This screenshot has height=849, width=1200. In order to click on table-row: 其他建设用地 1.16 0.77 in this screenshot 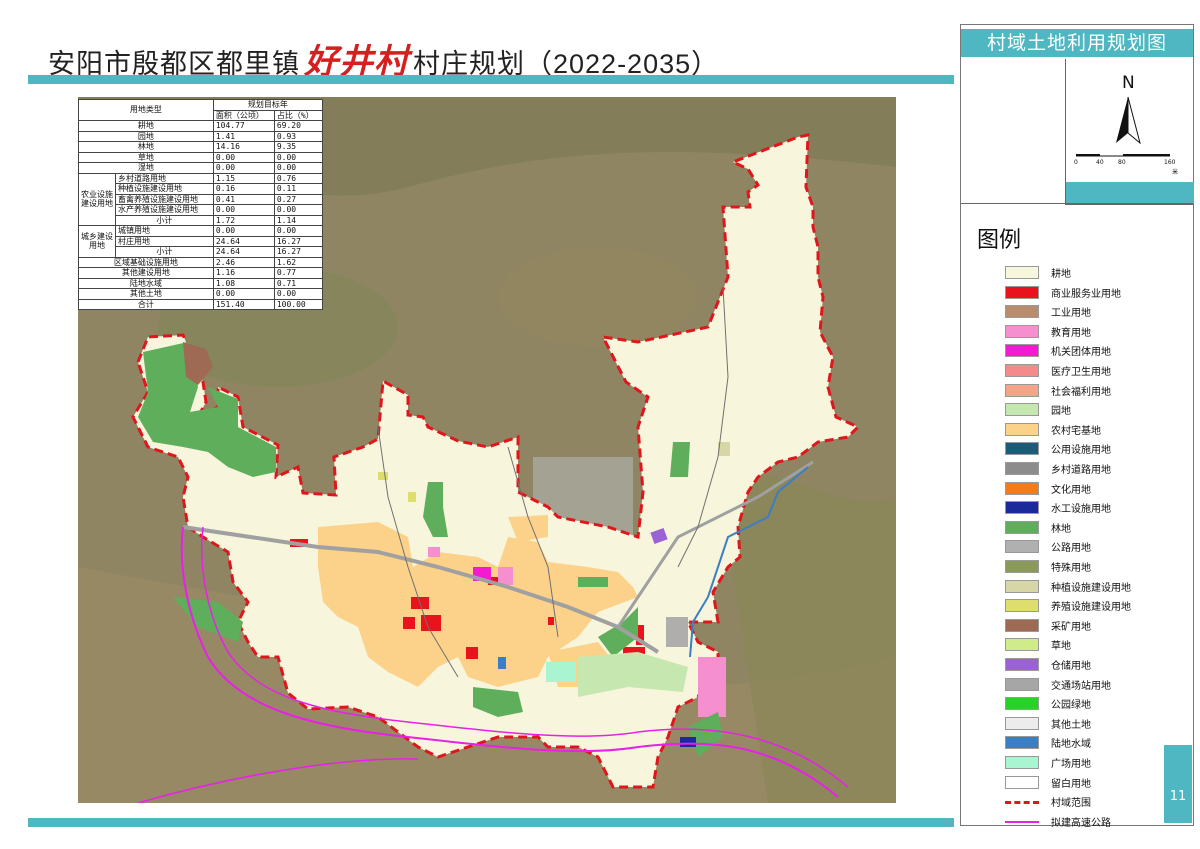, I will do `click(201, 273)`.